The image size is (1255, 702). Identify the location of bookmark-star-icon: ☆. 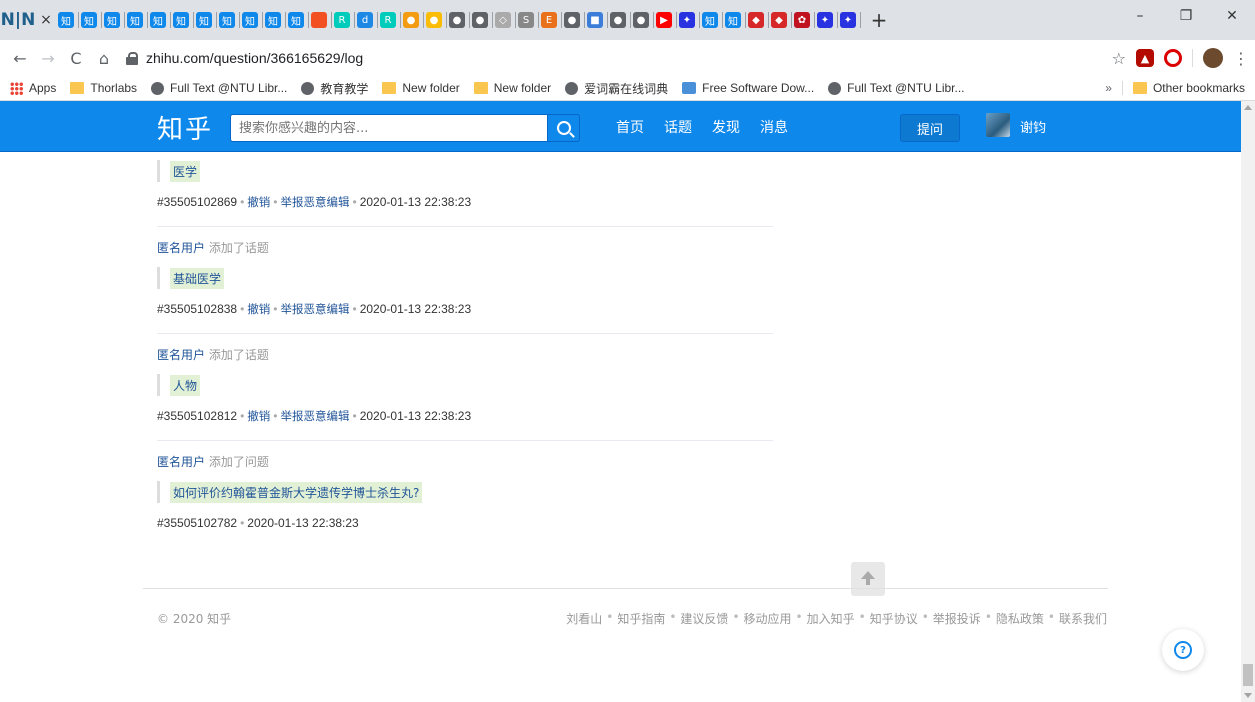
(1119, 58).